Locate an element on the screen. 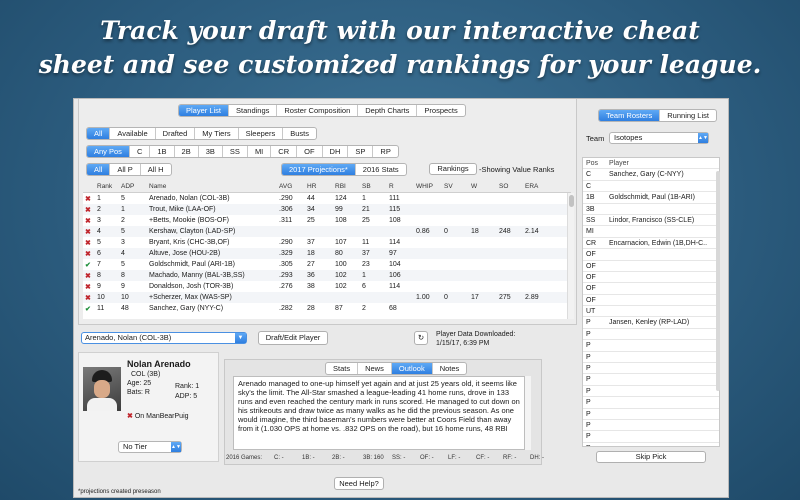 The height and width of the screenshot is (500, 800). col-w: W is located at coordinates (474, 186).